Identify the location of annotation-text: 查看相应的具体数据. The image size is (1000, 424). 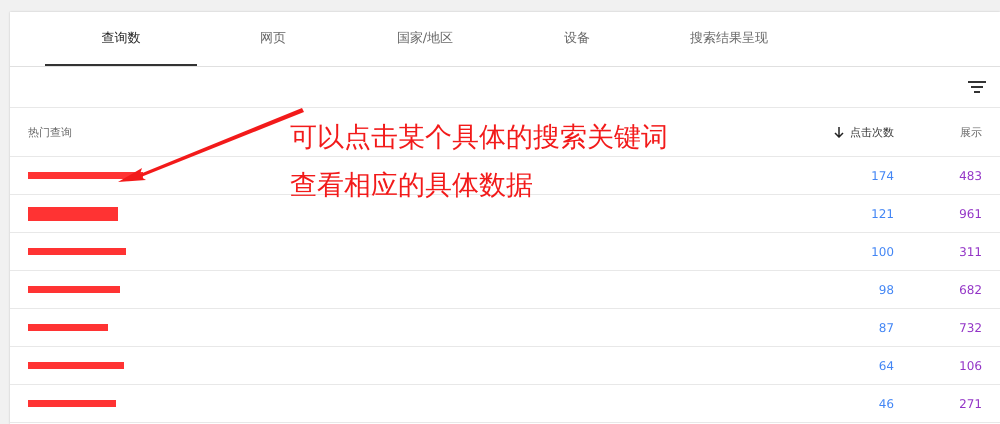
(412, 186).